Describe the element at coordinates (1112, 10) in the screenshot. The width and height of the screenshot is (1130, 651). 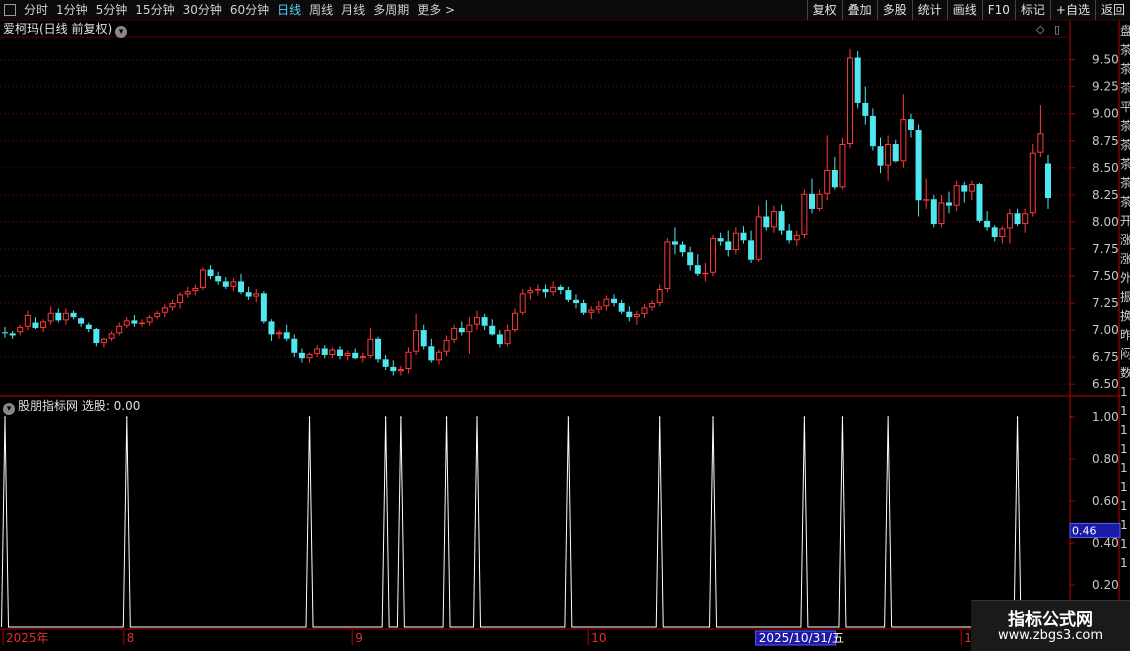
I see `toolbar-button: 返回` at that location.